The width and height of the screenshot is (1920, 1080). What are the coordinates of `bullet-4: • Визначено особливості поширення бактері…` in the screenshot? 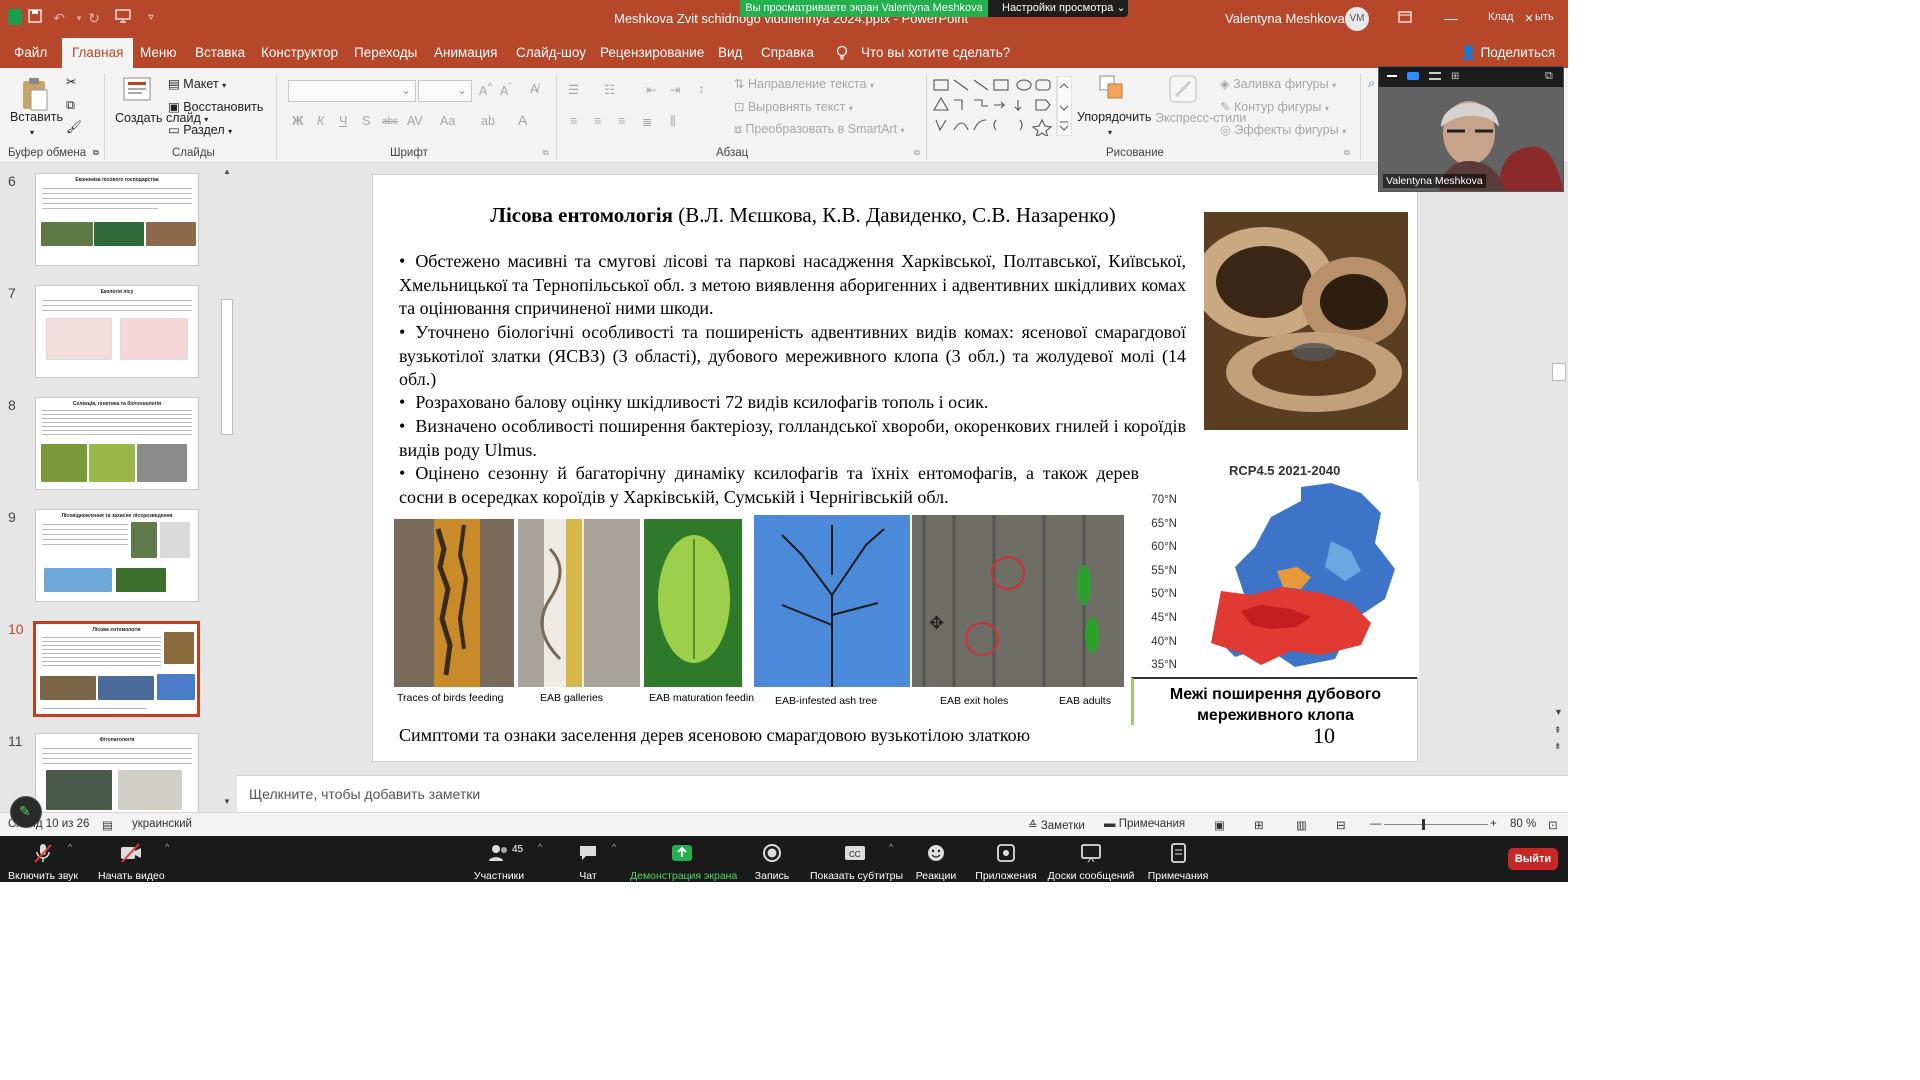 It's located at (792, 438).